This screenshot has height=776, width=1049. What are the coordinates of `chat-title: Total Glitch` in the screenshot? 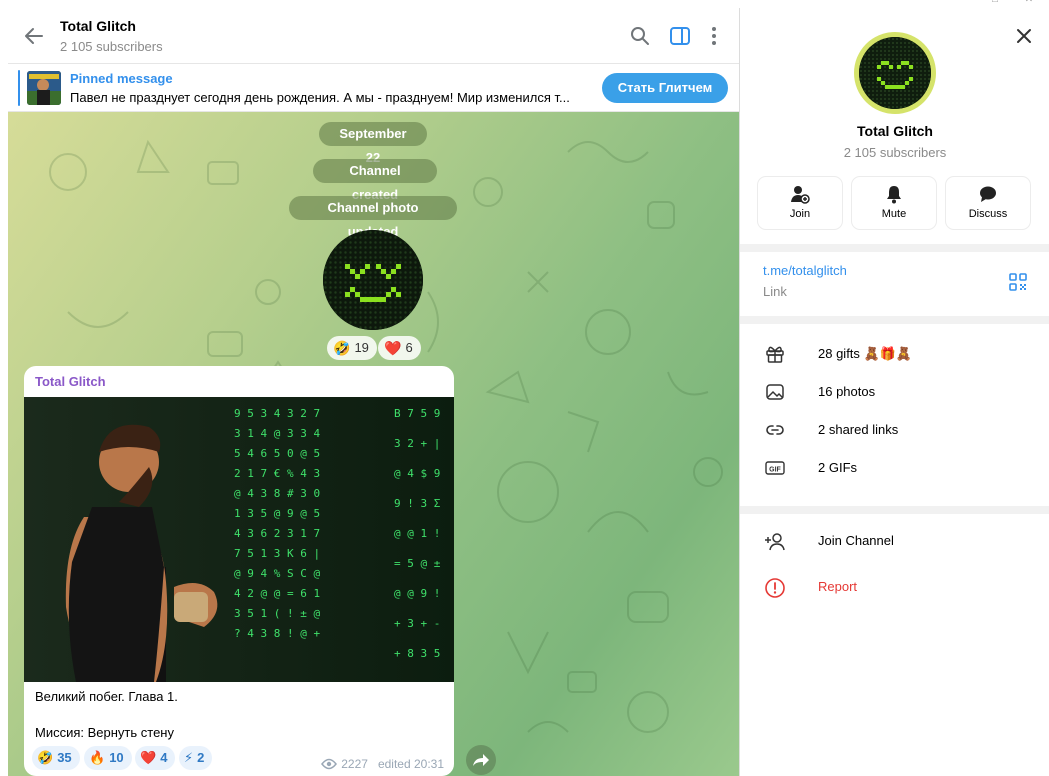 It's located at (98, 26).